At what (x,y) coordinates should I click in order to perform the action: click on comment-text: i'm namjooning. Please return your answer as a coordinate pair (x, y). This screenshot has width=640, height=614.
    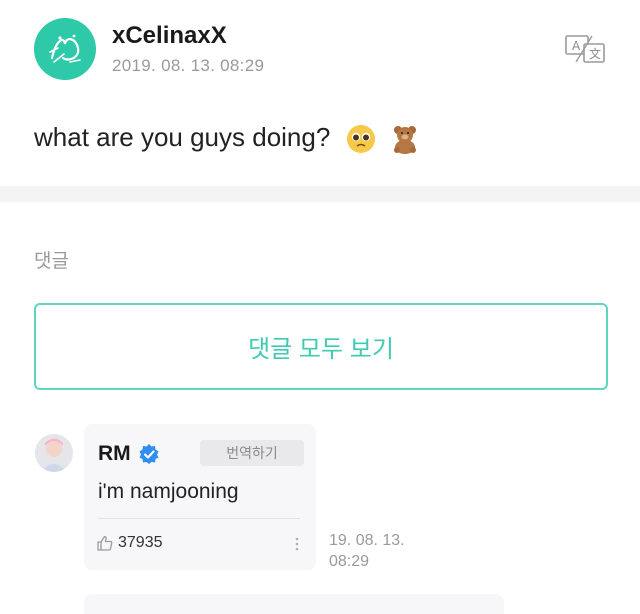
    Looking at the image, I should click on (168, 491).